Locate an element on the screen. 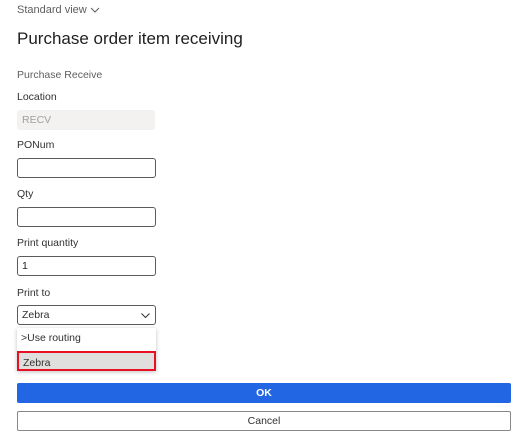  dropdown-option-zebra: Zebra is located at coordinates (86, 361).